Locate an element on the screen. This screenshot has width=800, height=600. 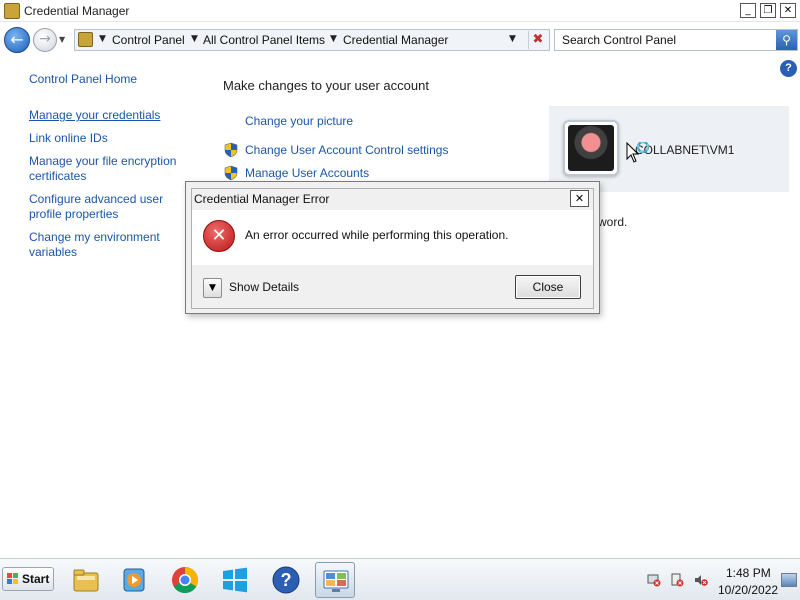
windows-flag-icon is located at coordinates (13, 579).